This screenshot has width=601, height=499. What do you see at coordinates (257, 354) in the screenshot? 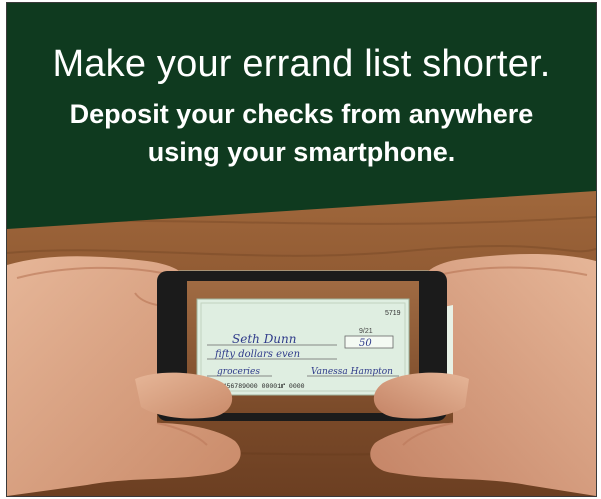
I see `check-amount-words: fifty dollars even` at bounding box center [257, 354].